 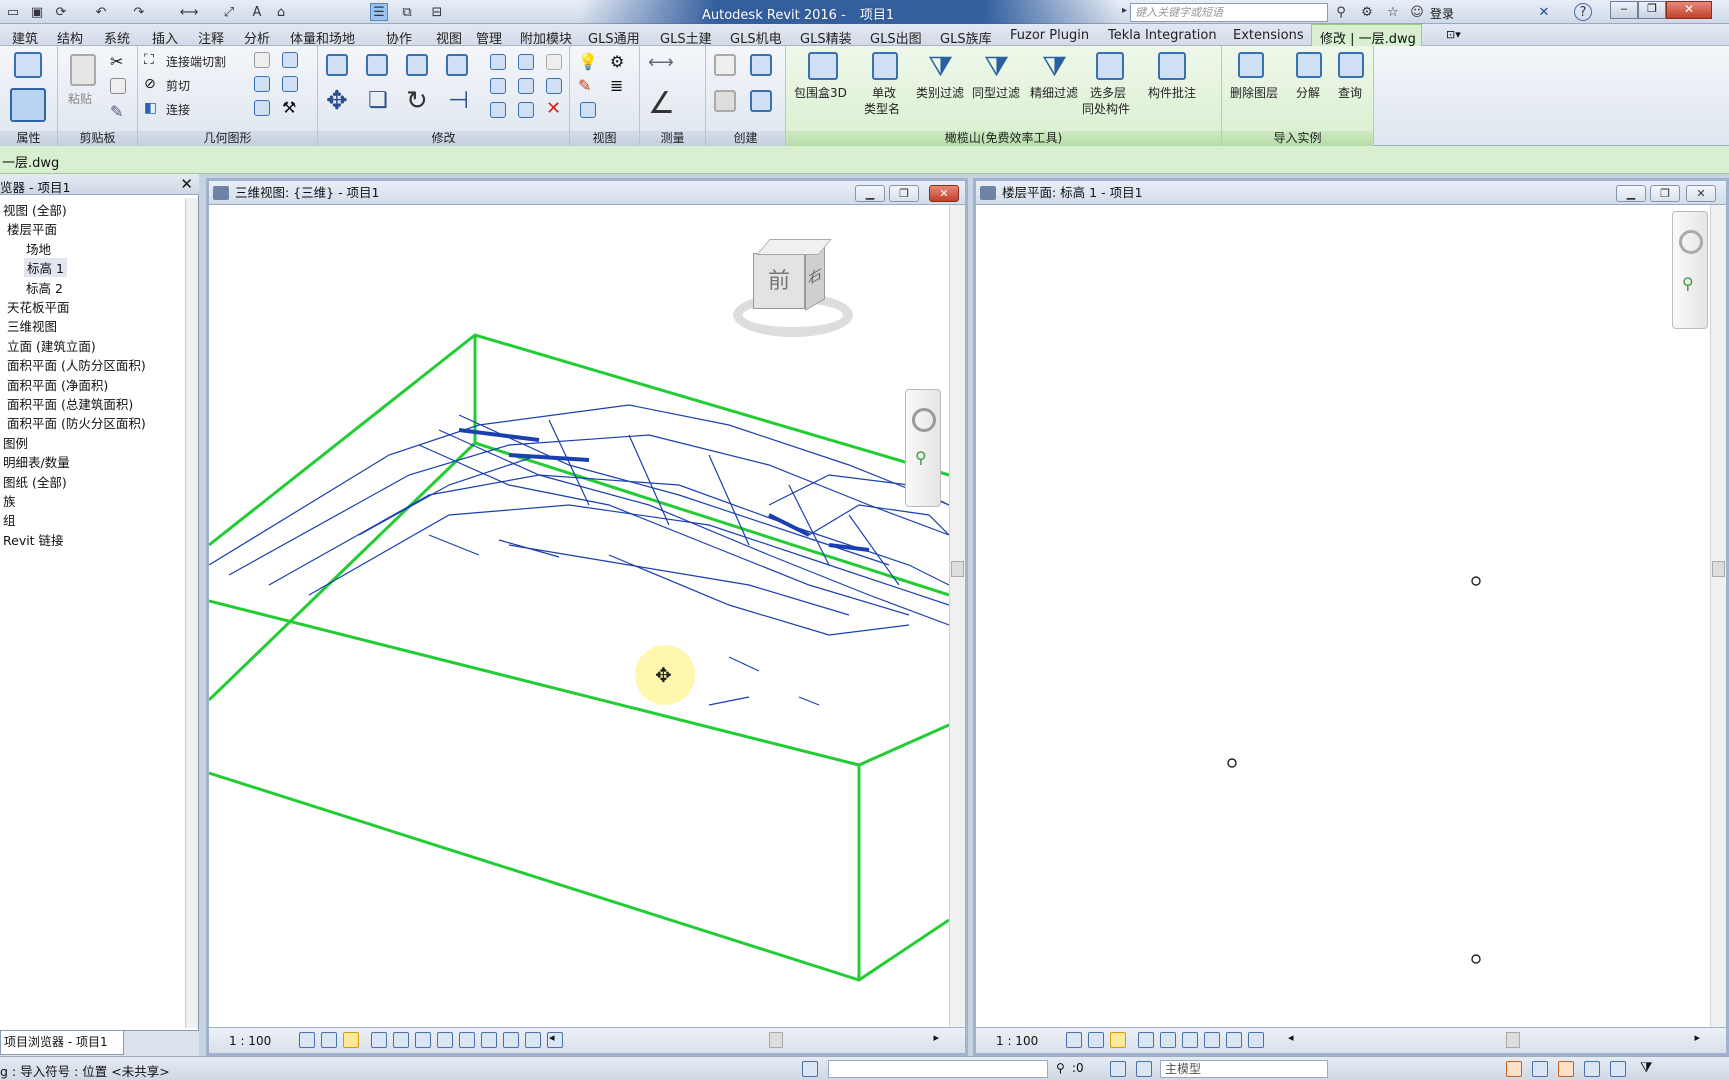 What do you see at coordinates (281, 12) in the screenshot?
I see `3d-view-icon: ⌂` at bounding box center [281, 12].